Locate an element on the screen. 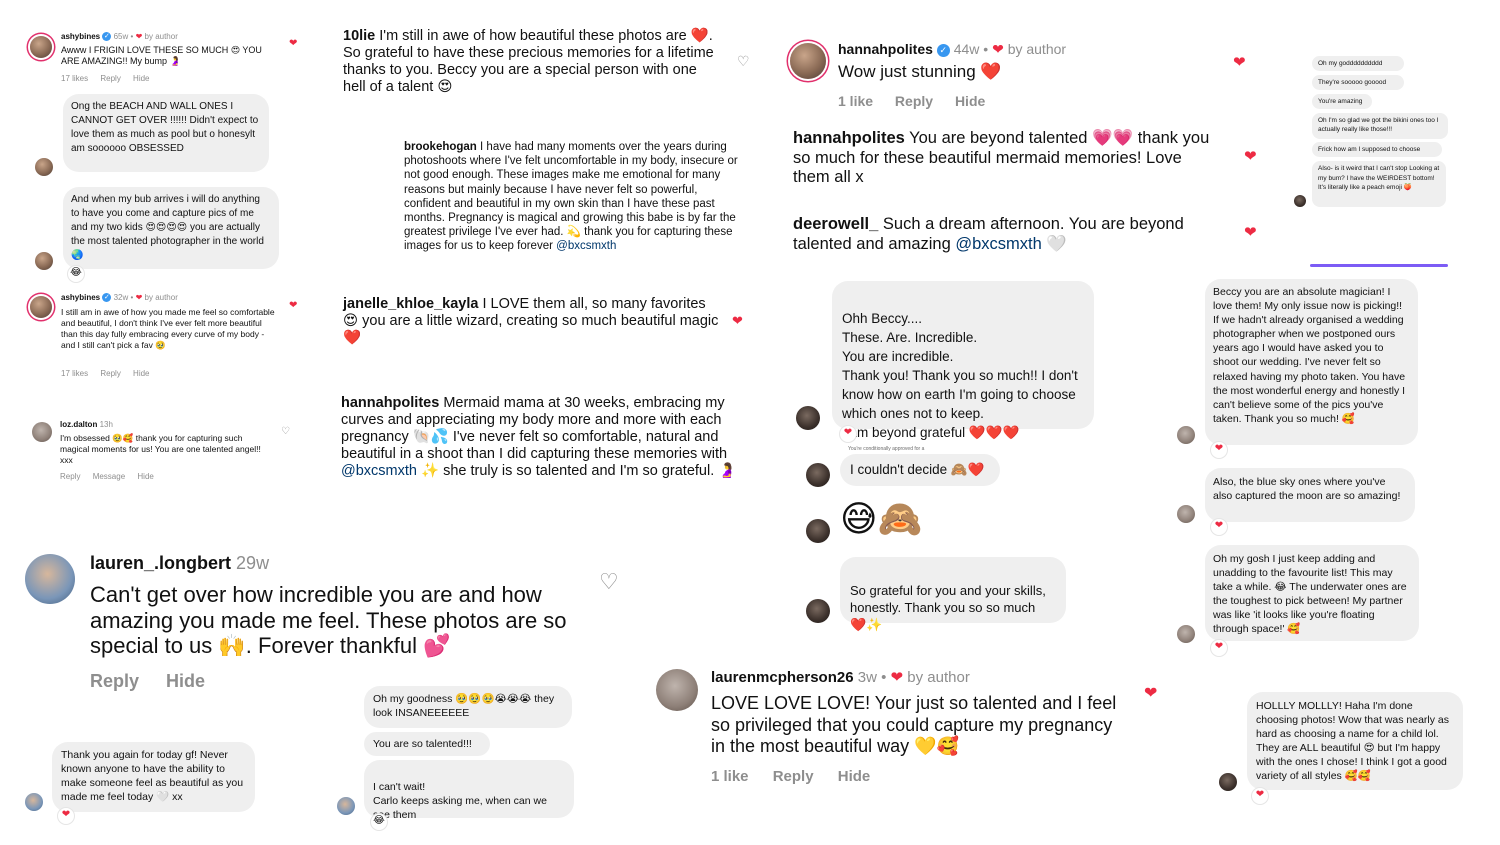 The height and width of the screenshot is (845, 1500). username: laurenmcpherson26 is located at coordinates (782, 677).